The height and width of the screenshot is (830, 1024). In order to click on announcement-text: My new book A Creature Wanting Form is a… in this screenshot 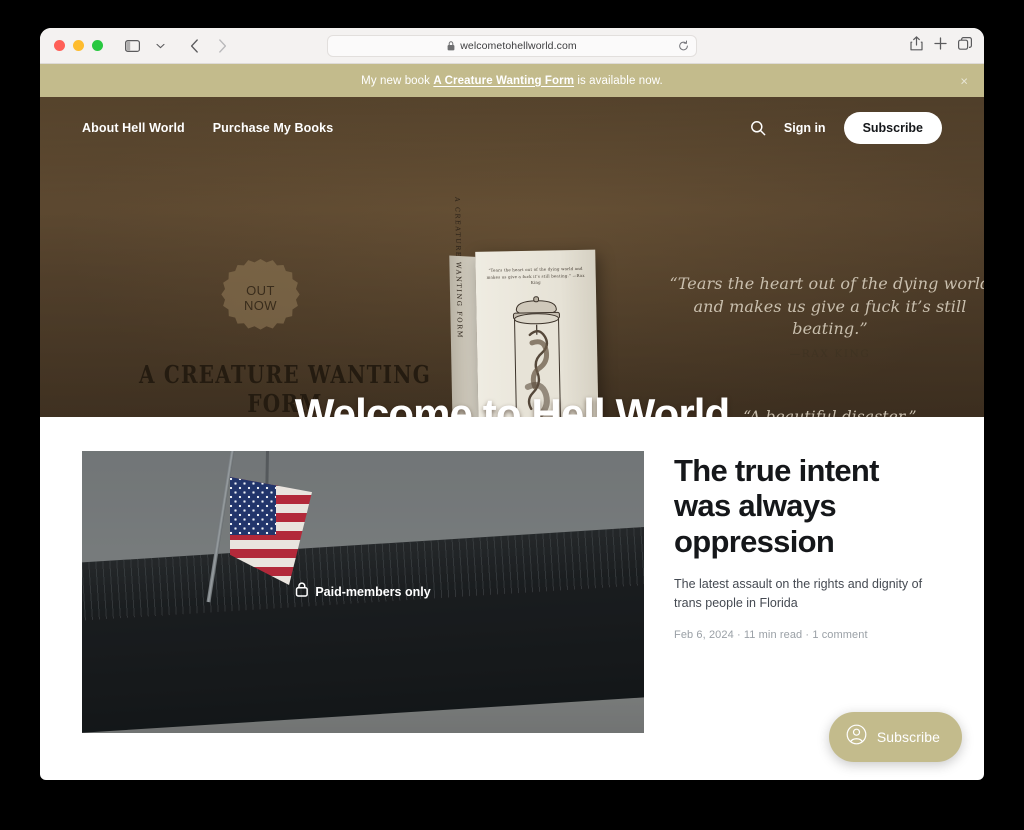, I will do `click(512, 81)`.